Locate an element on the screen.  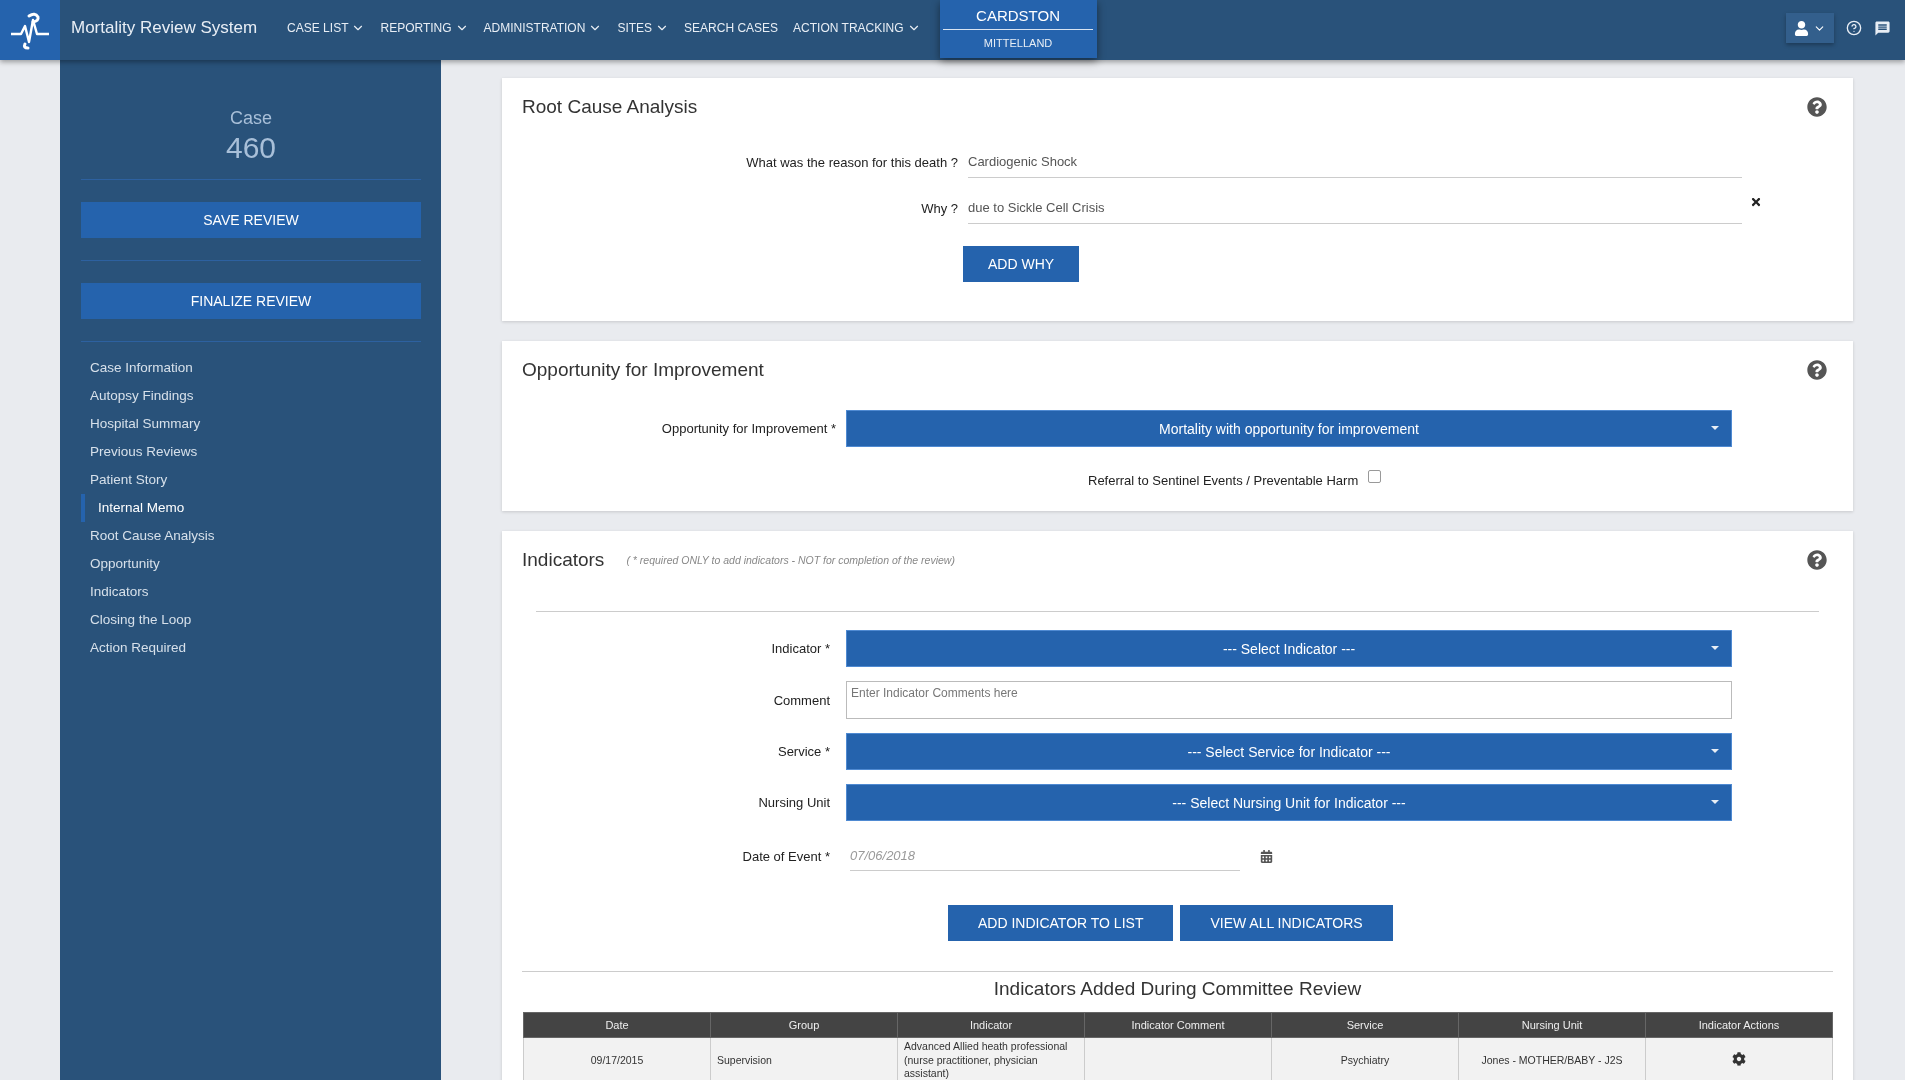
select-dropdown: --- Select Indicator --- is located at coordinates (1289, 648).